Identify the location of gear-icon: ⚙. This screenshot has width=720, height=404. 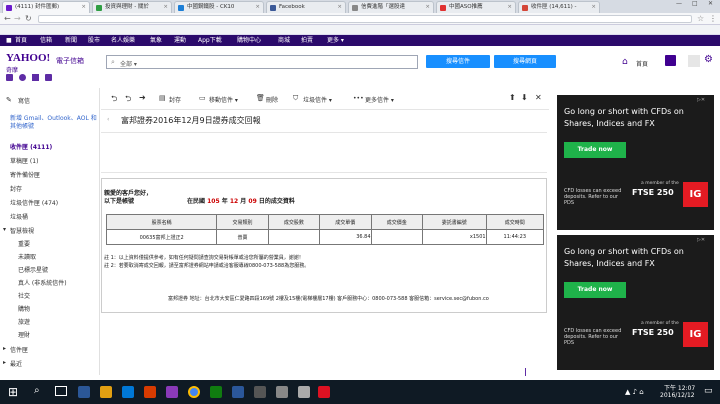
(708, 59).